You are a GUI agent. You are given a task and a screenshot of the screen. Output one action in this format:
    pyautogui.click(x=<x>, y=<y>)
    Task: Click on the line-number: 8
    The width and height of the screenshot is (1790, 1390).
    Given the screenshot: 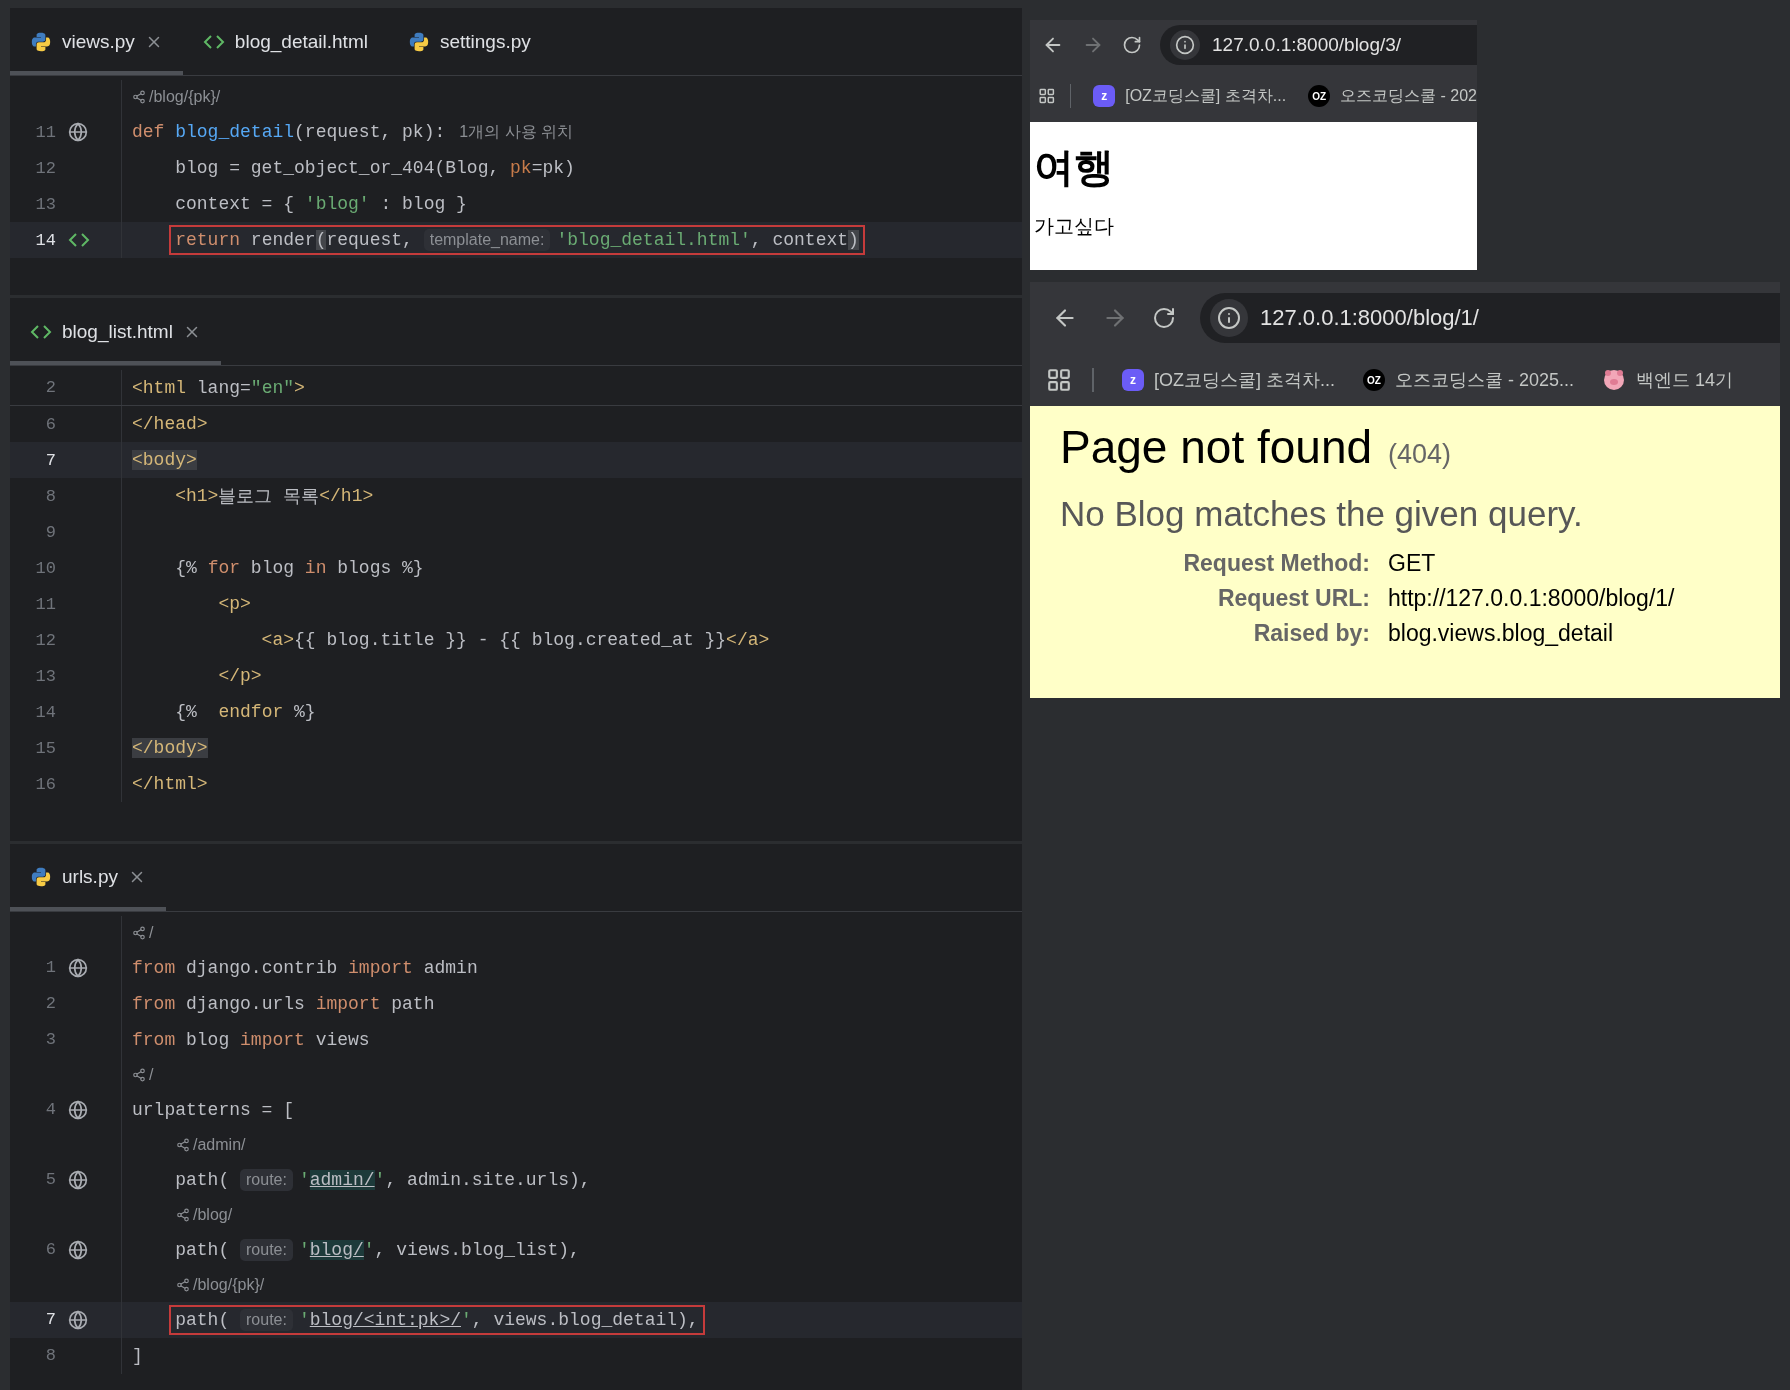 What is the action you would take?
    pyautogui.click(x=50, y=1356)
    